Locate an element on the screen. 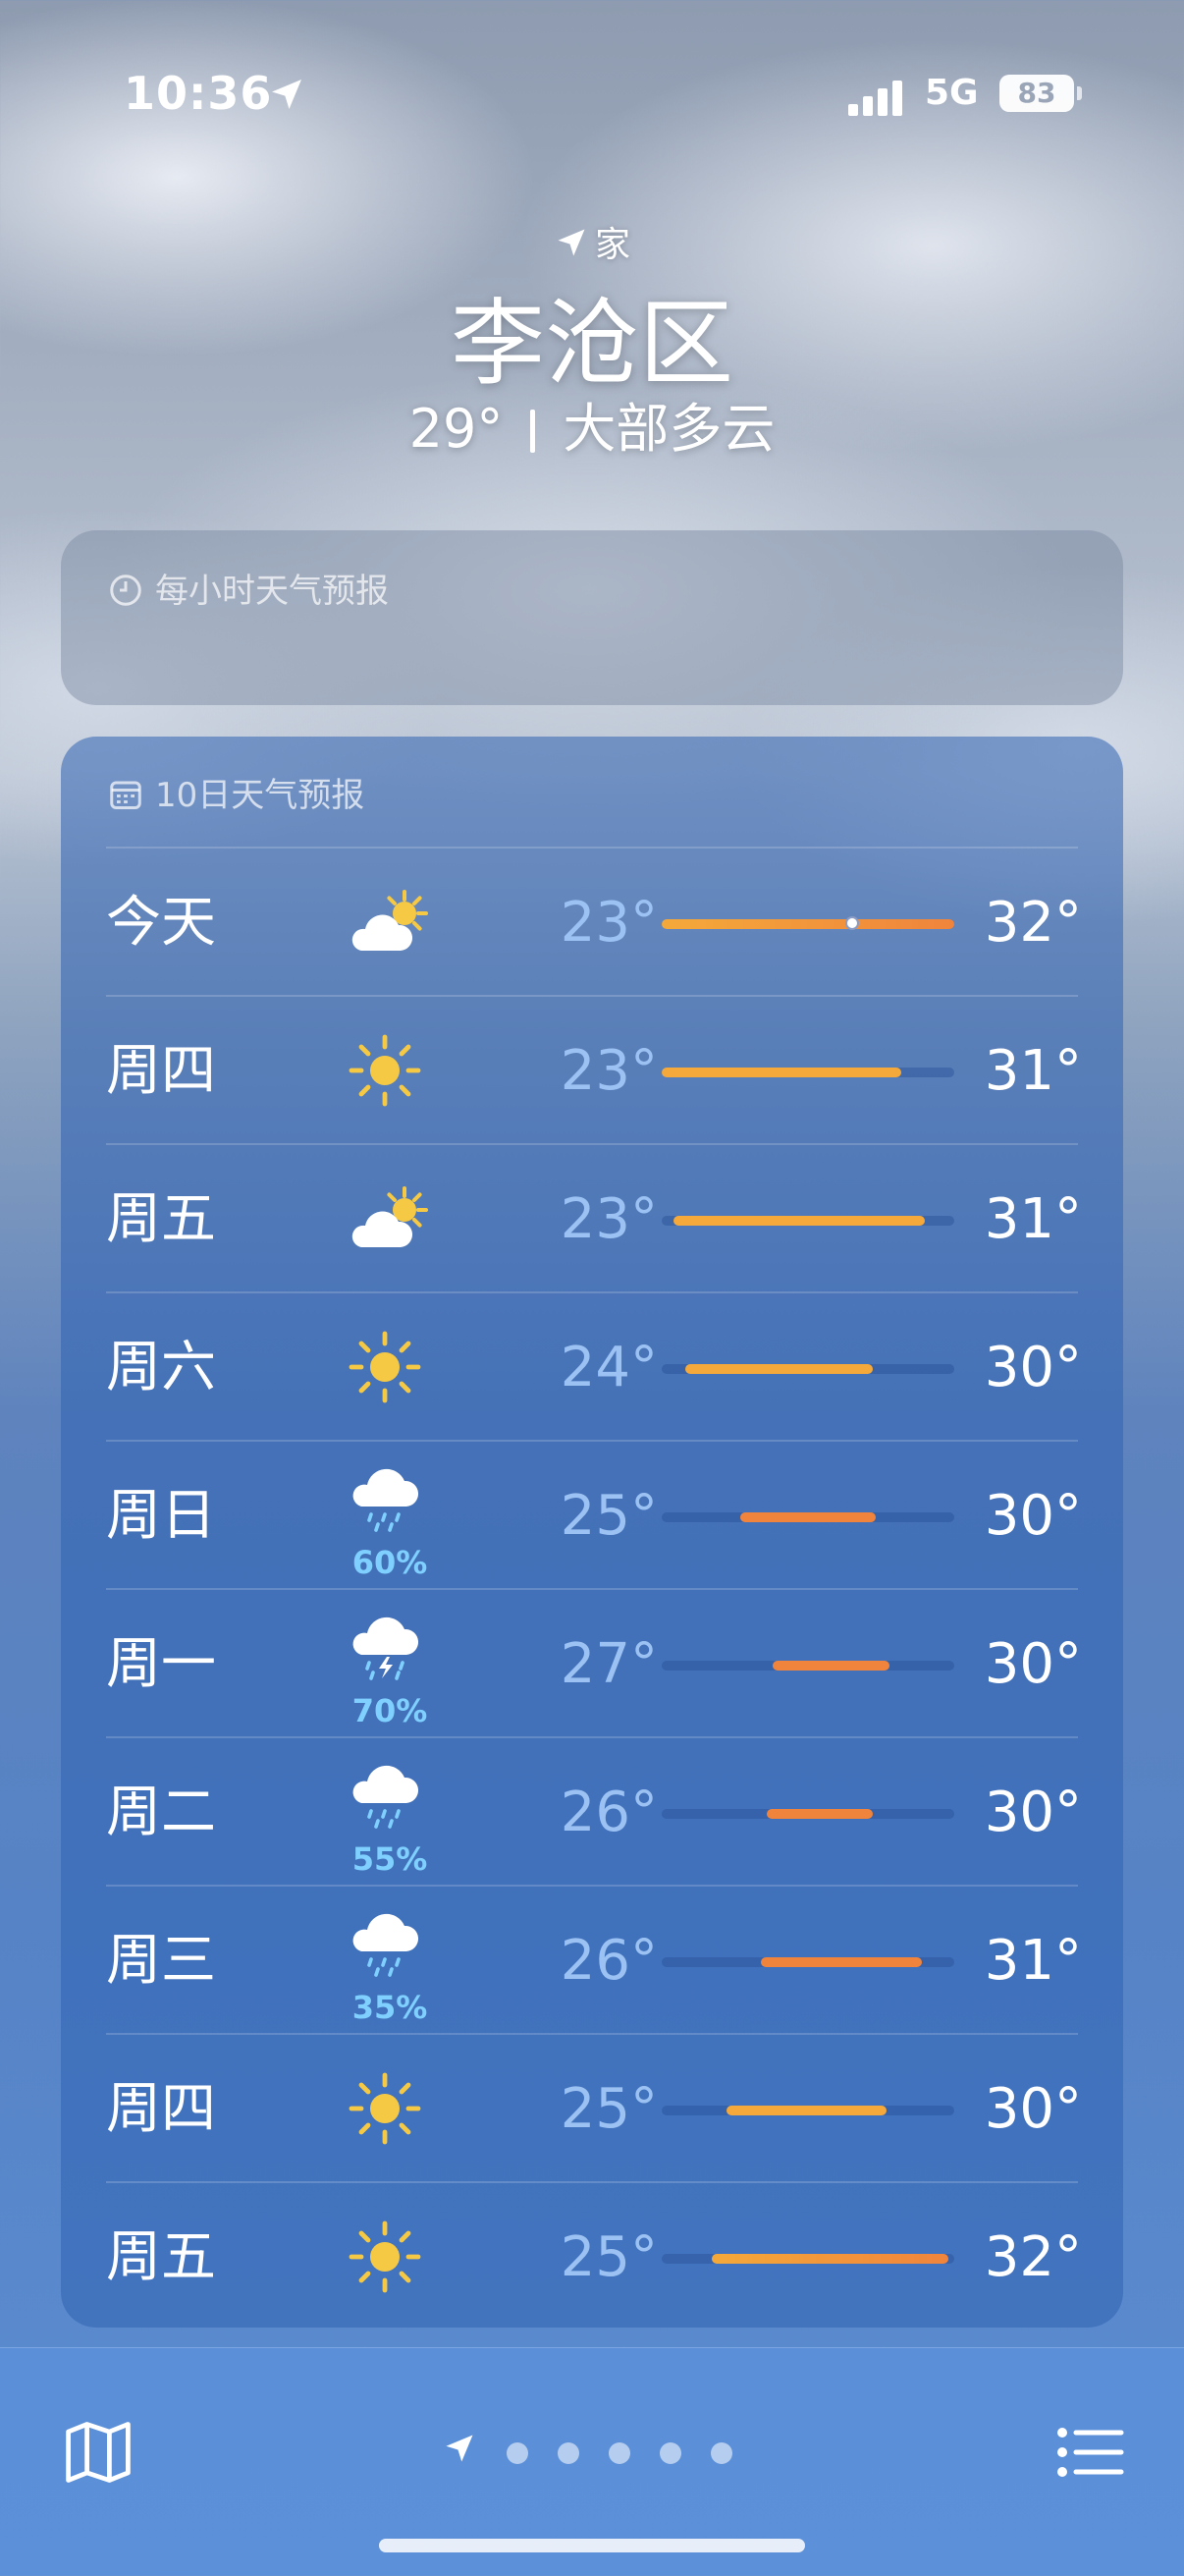 The image size is (1184, 2576). forecast-row: 周六 24° 30° is located at coordinates (592, 1367).